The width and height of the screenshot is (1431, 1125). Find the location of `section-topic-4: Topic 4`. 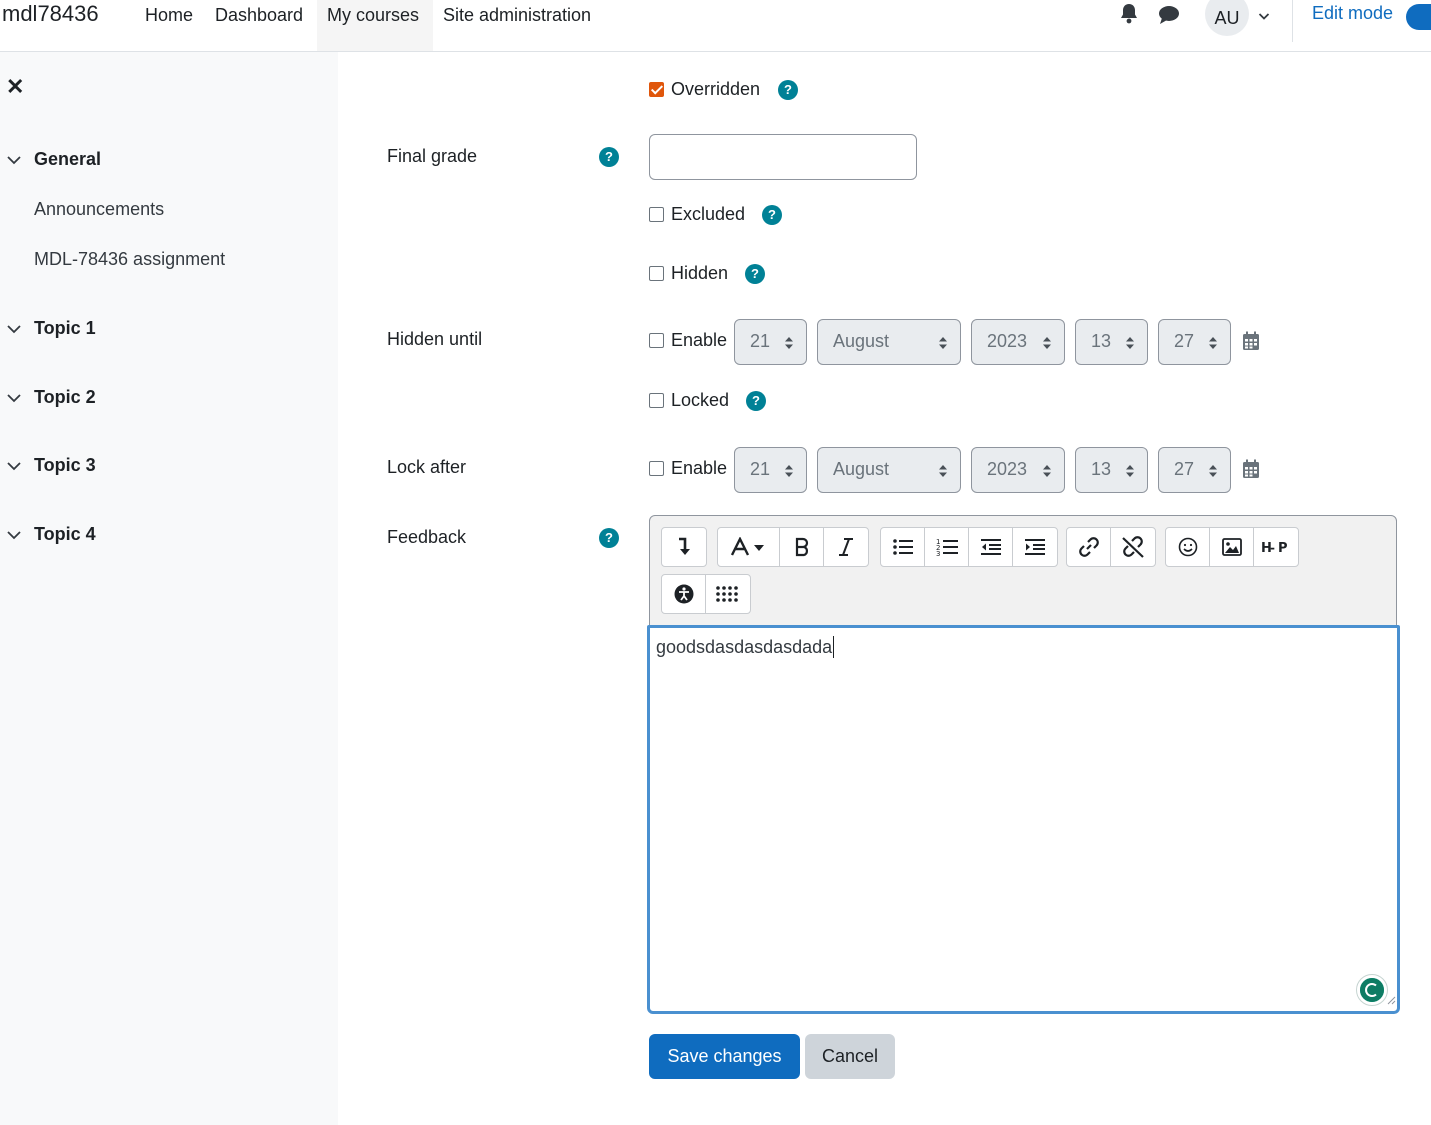

section-topic-4: Topic 4 is located at coordinates (51, 534).